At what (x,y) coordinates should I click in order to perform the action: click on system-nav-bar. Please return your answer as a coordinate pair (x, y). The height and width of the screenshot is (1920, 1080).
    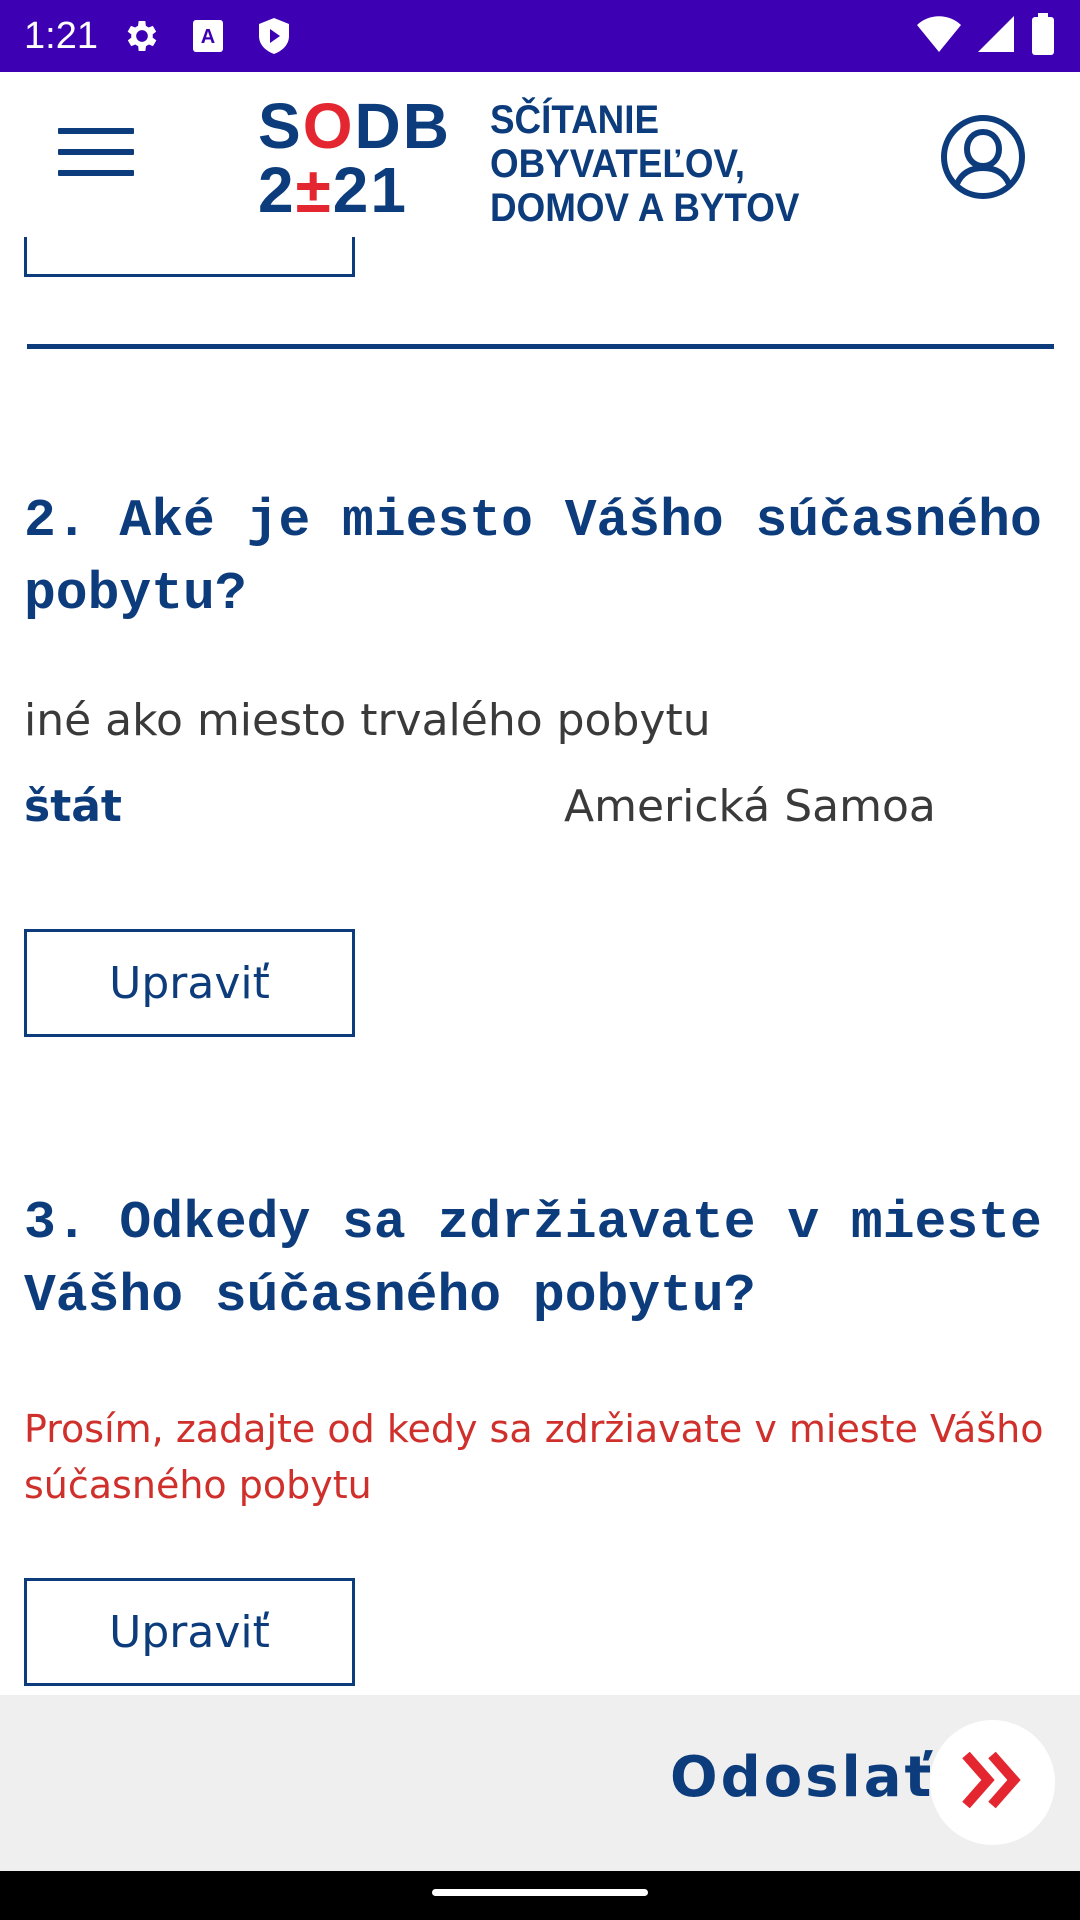
    Looking at the image, I should click on (540, 1895).